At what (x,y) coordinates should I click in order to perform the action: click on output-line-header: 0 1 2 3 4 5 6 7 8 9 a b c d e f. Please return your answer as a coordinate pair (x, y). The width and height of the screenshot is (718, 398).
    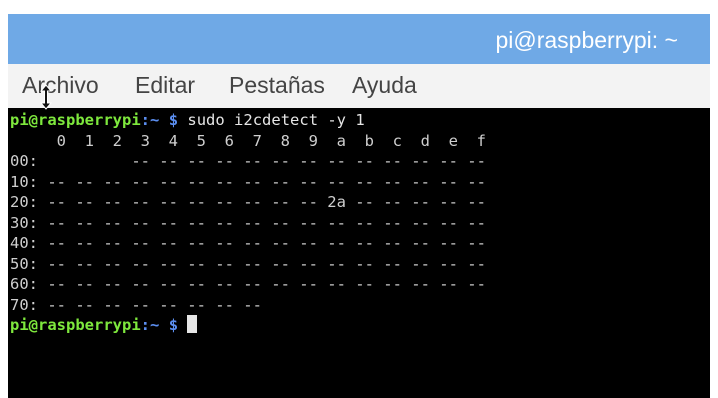
    Looking at the image, I should click on (248, 140).